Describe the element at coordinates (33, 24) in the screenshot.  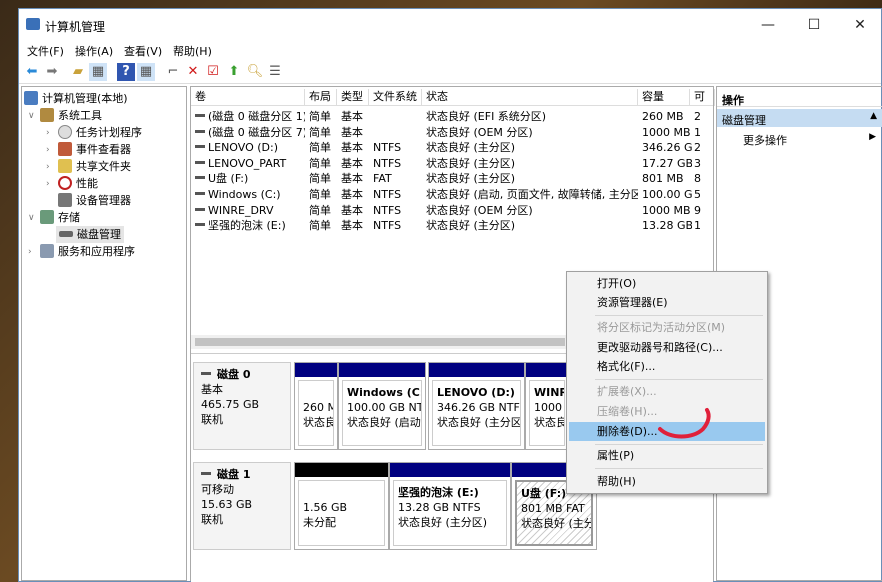
I see `app-icon` at that location.